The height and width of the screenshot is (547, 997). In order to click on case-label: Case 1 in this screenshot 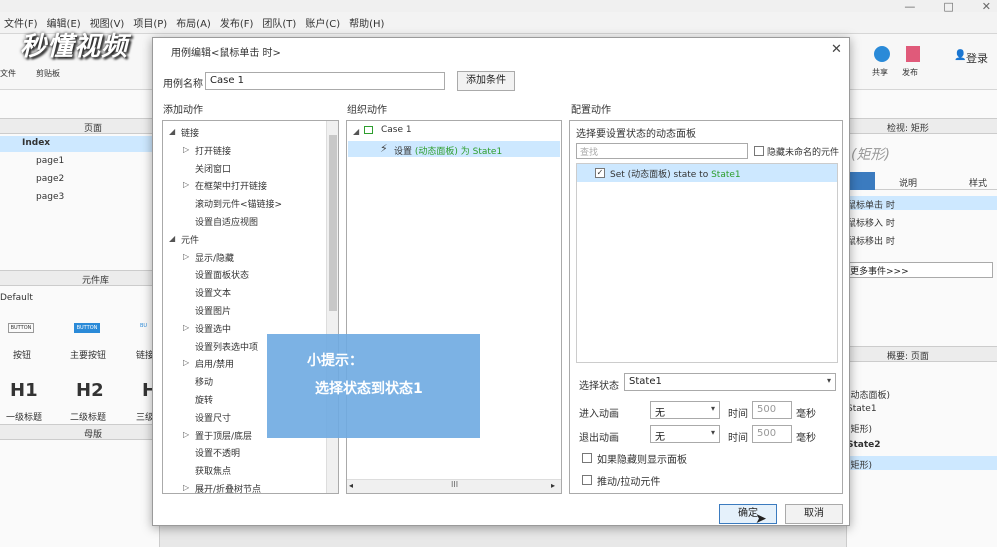, I will do `click(396, 130)`.